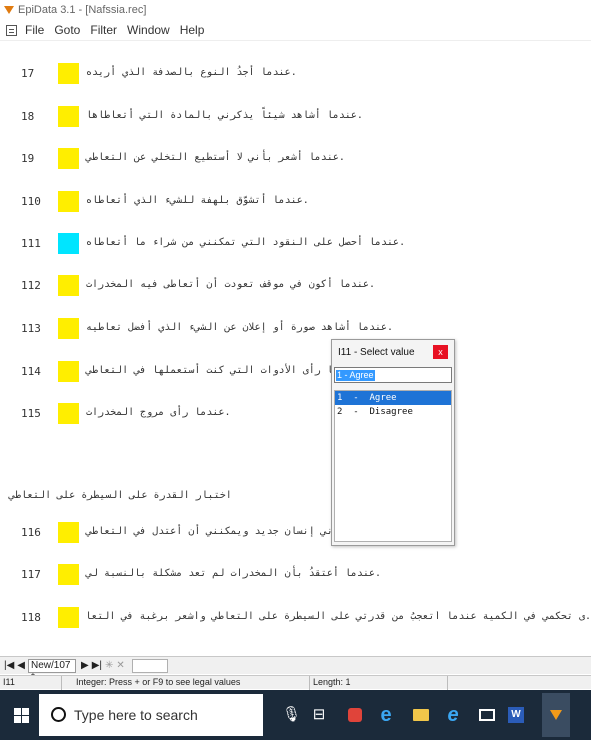 Image resolution: width=591 pixels, height=740 pixels. What do you see at coordinates (97, 665) in the screenshot?
I see `last-record-button: ▶|` at bounding box center [97, 665].